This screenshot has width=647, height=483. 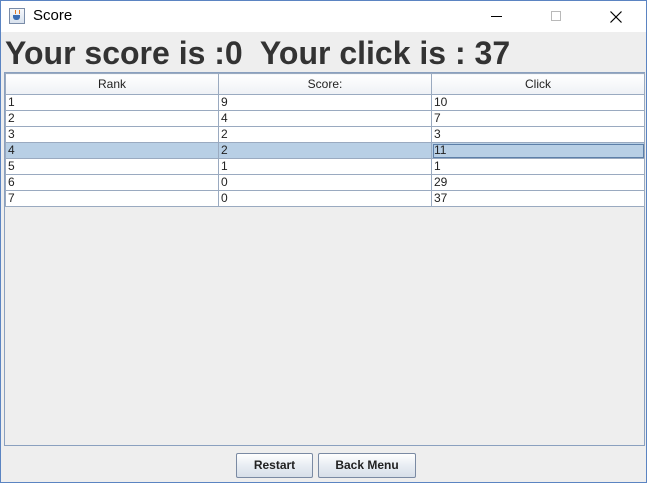 I want to click on cell-click: 29, so click(x=538, y=182).